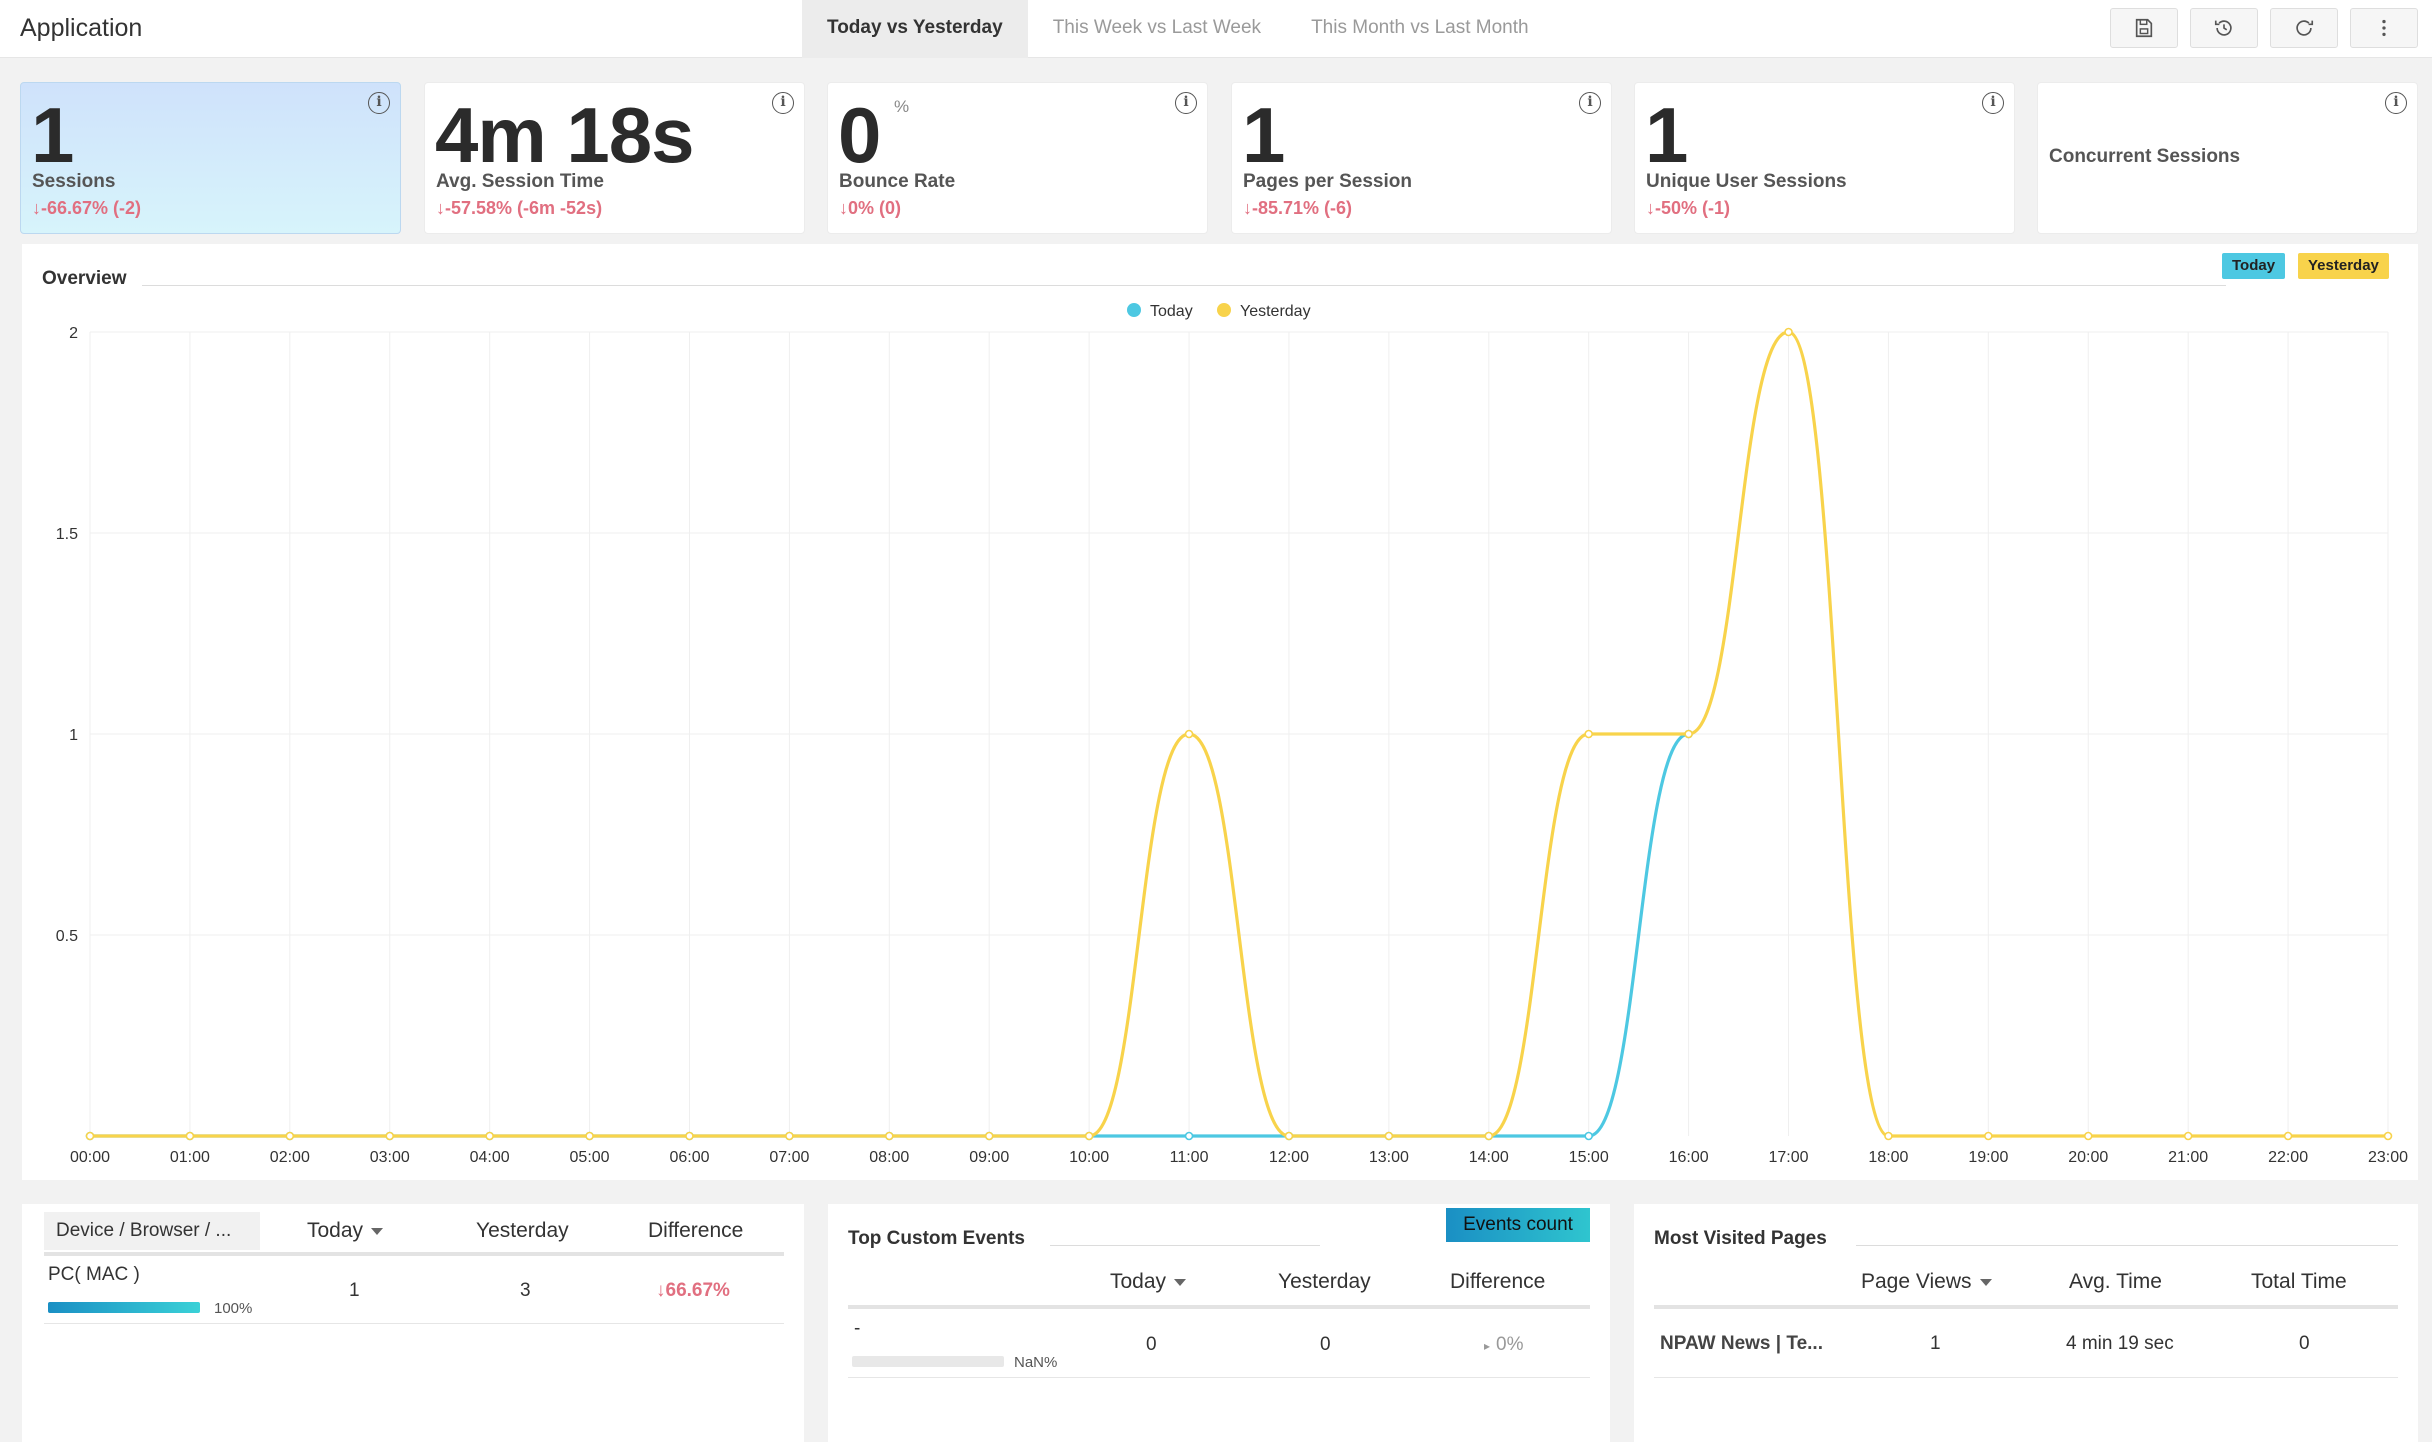  What do you see at coordinates (2188, 1157) in the screenshot?
I see `x-tick-label: 21:00` at bounding box center [2188, 1157].